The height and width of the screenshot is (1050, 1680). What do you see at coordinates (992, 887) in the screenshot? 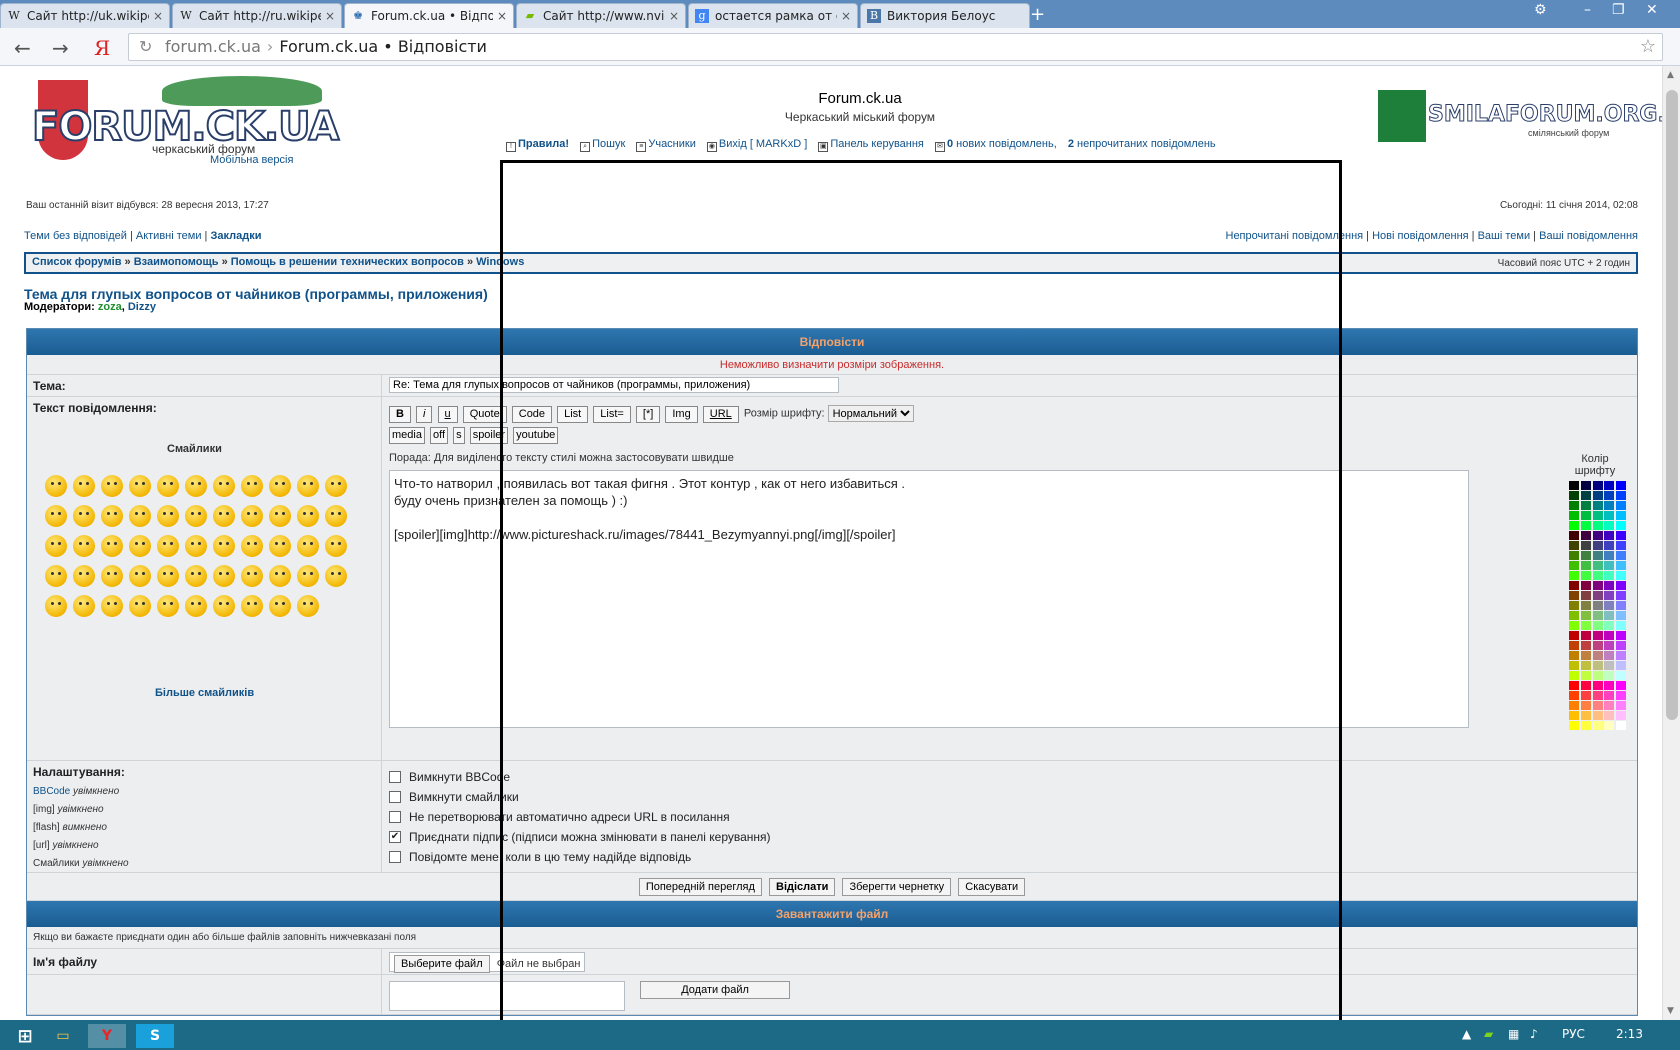
I see `cancel-button: Скасувати` at bounding box center [992, 887].